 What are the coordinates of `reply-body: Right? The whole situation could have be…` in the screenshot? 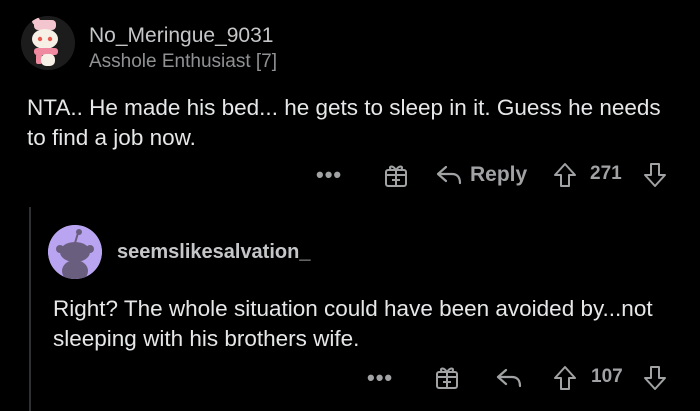 It's located at (353, 323).